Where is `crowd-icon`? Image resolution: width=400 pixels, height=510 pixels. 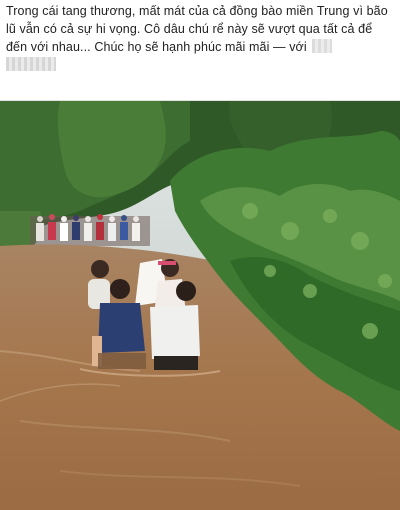
crowd-icon is located at coordinates (90, 230).